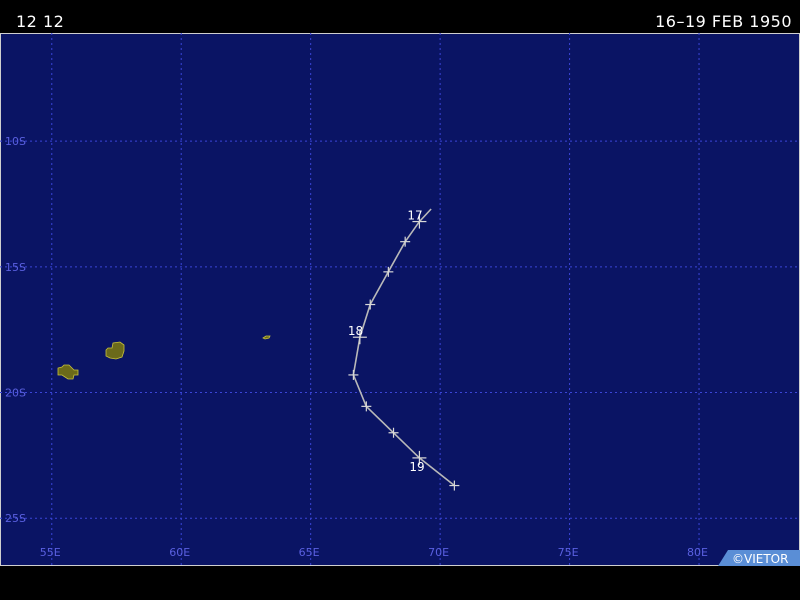  I want to click on storm-id: 12 12, so click(40, 21).